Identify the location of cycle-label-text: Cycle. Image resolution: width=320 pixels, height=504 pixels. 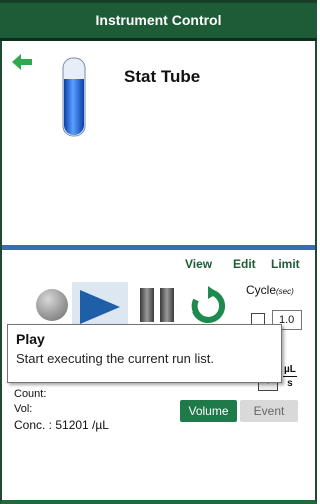
(261, 290).